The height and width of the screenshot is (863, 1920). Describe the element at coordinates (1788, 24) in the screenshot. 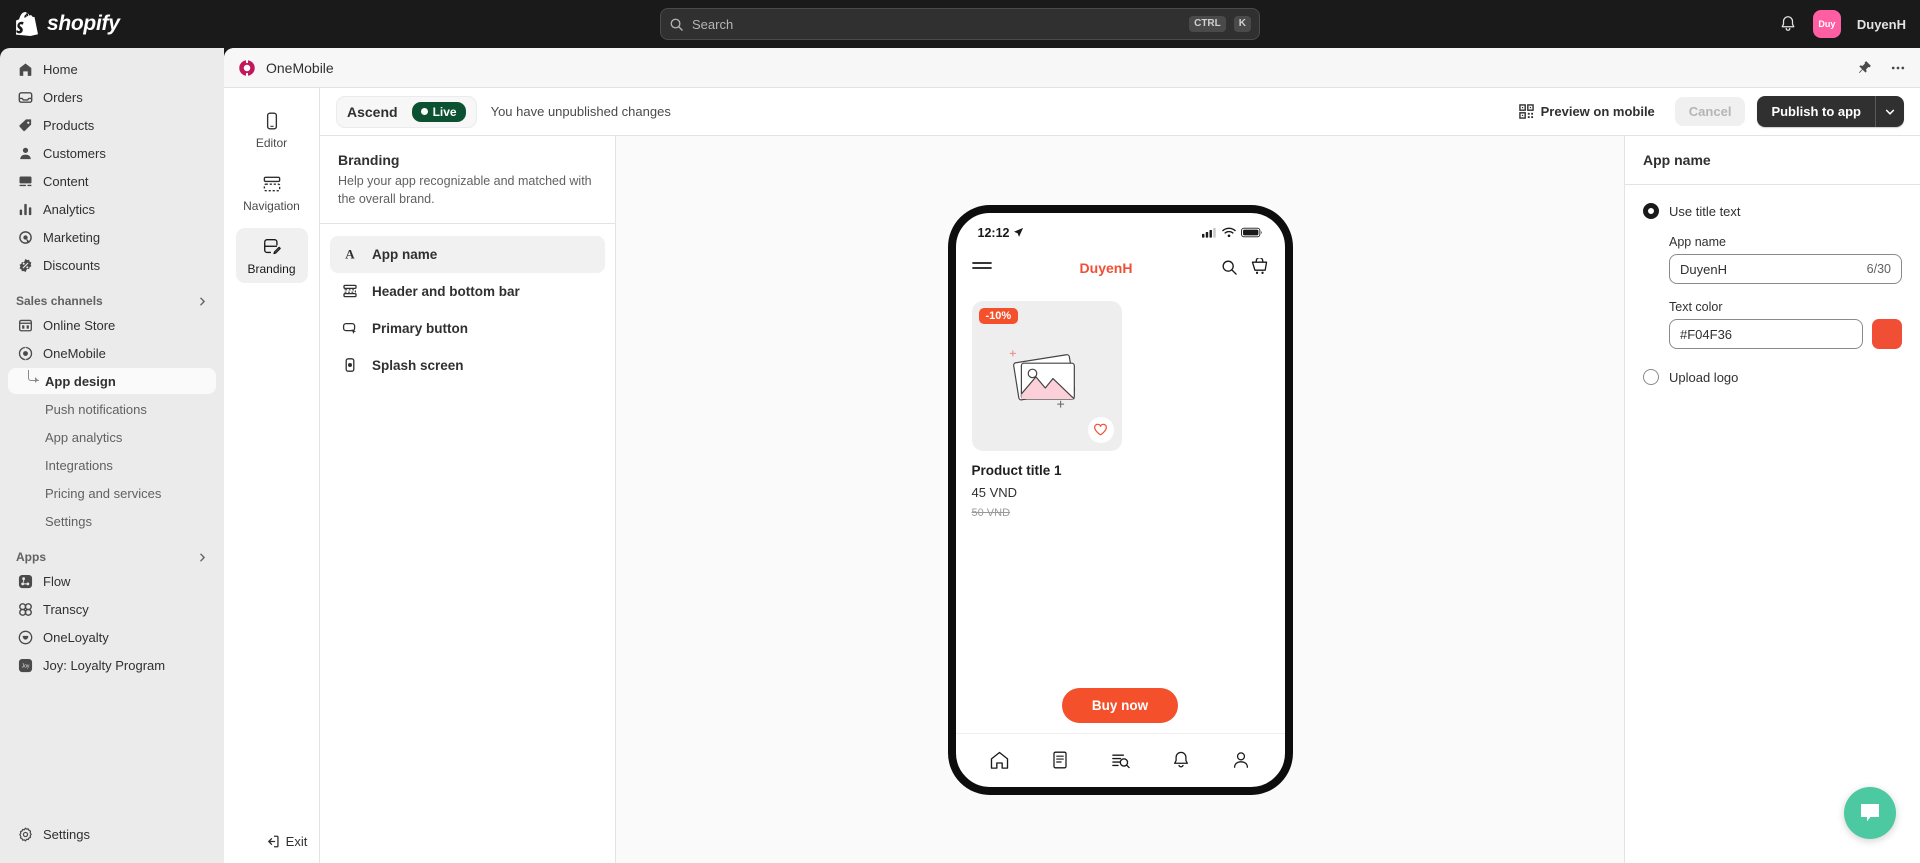

I see `notifications-bell-icon` at that location.